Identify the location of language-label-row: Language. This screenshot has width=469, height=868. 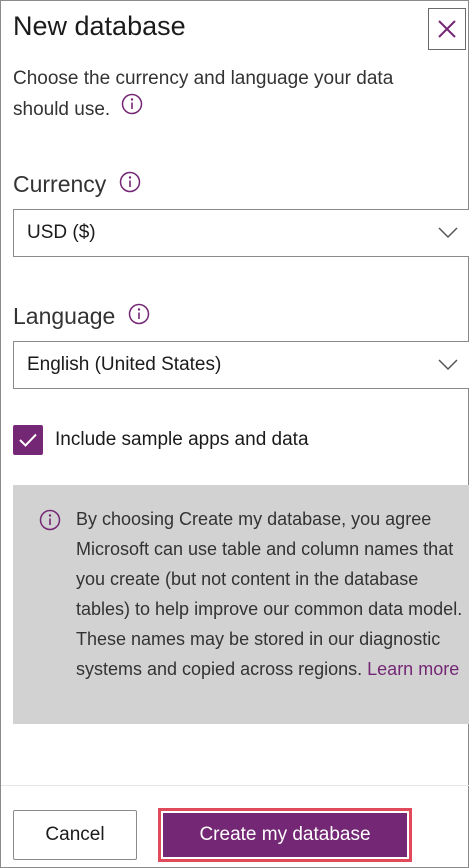
(81, 317).